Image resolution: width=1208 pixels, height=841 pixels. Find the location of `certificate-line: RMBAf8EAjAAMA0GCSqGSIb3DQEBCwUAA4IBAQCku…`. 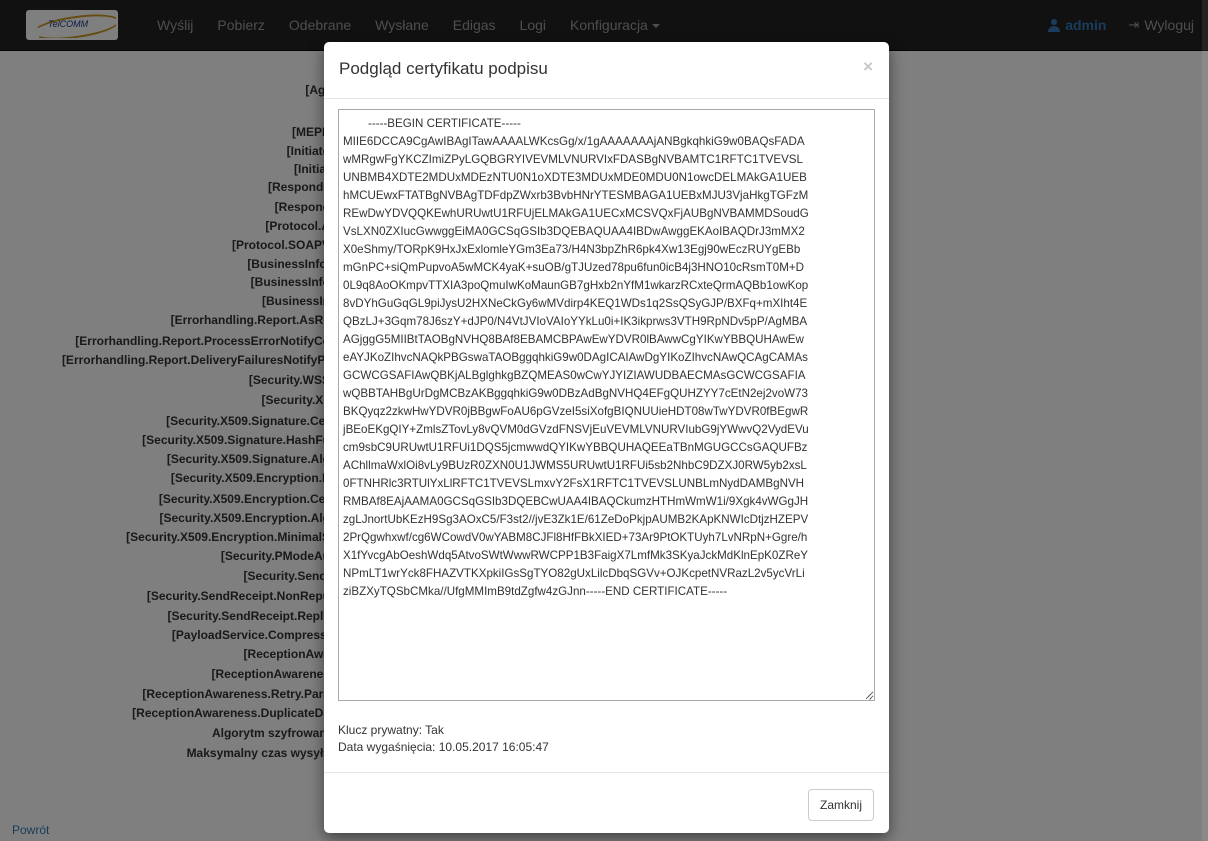

certificate-line: RMBAf8EAjAAMA0GCSqGSIb3DQEBCwUAA4IBAQCku… is located at coordinates (576, 501).